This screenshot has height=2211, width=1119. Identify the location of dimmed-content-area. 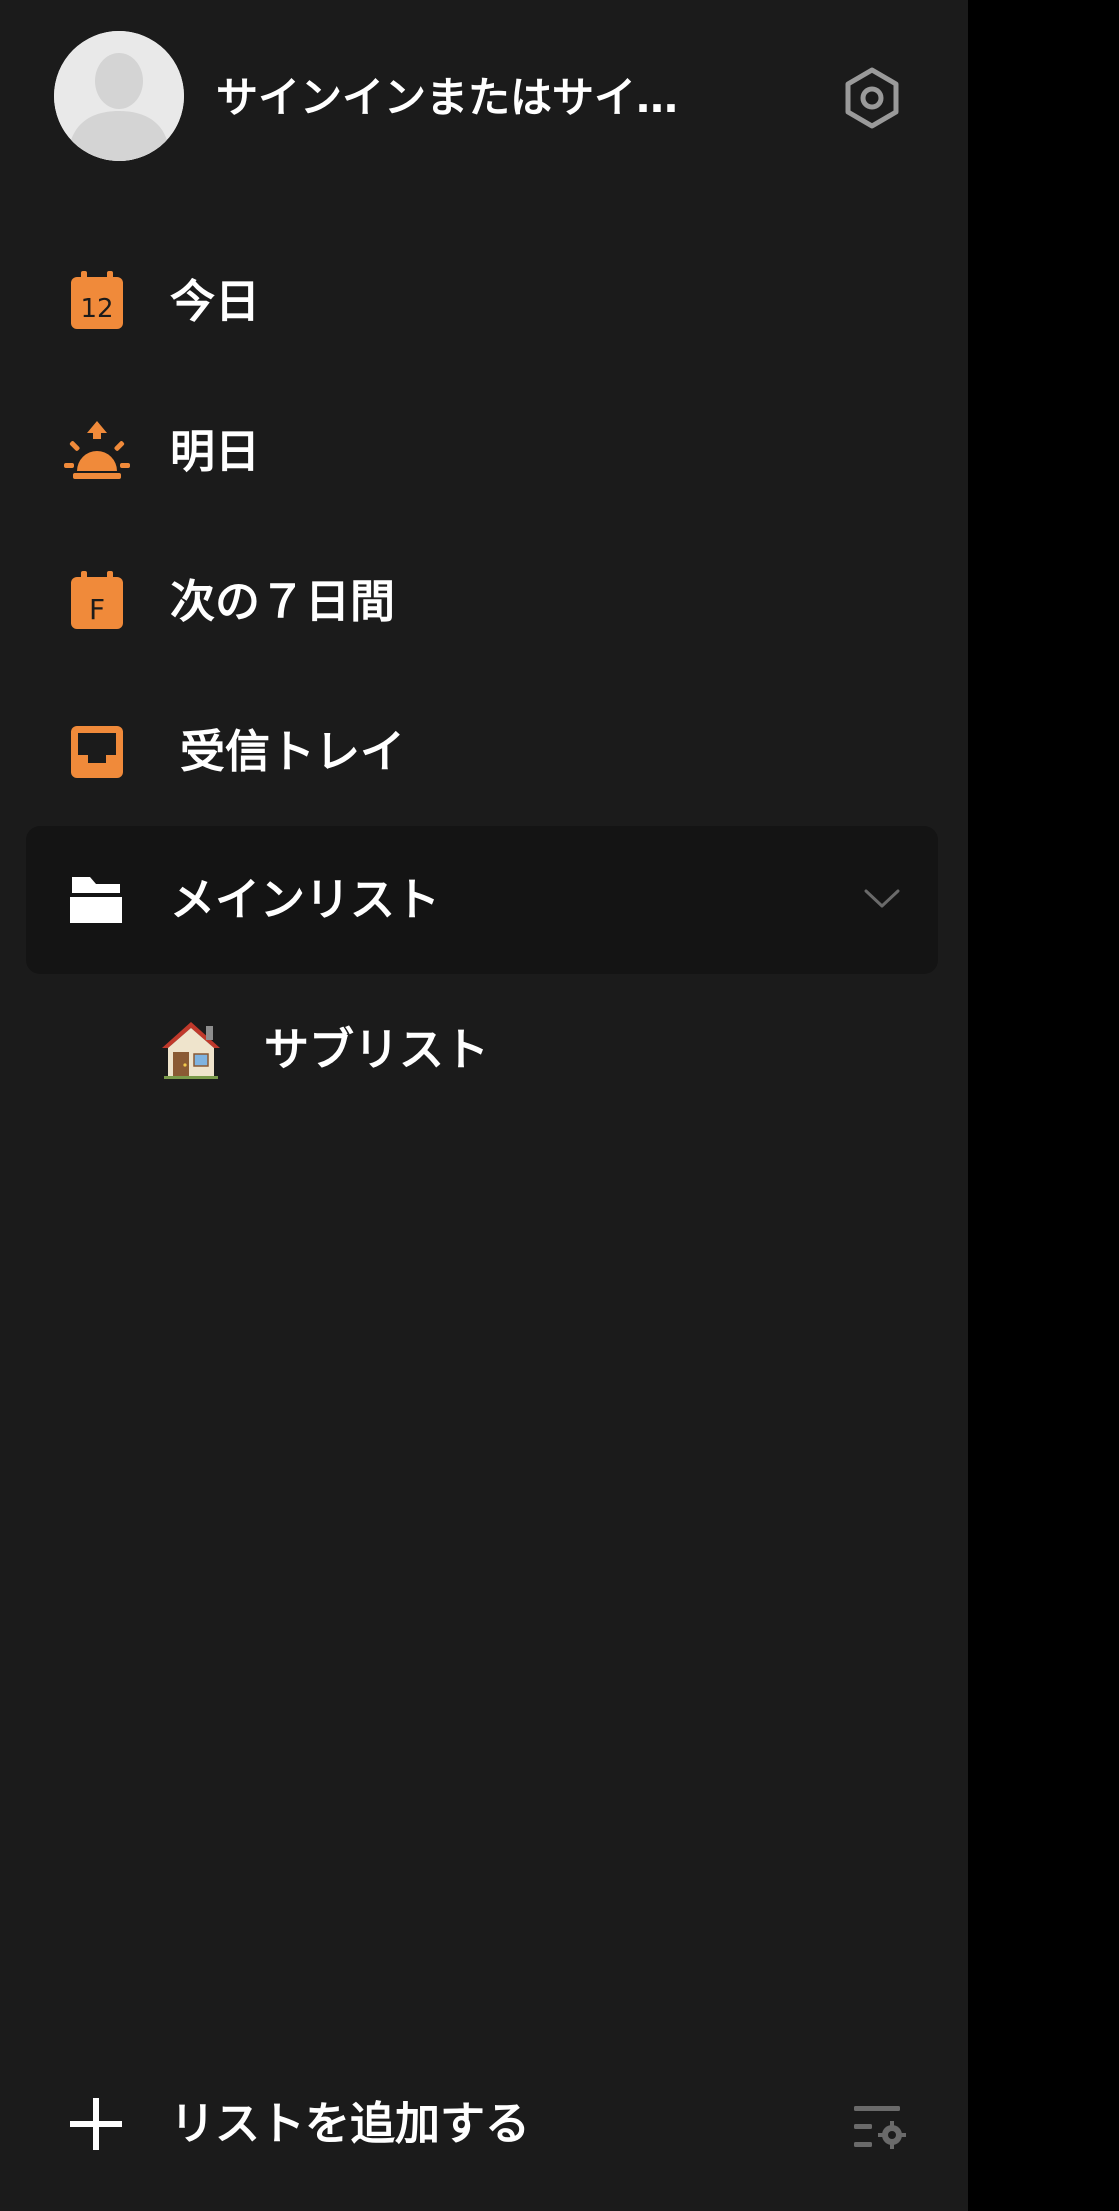
(1043, 1105).